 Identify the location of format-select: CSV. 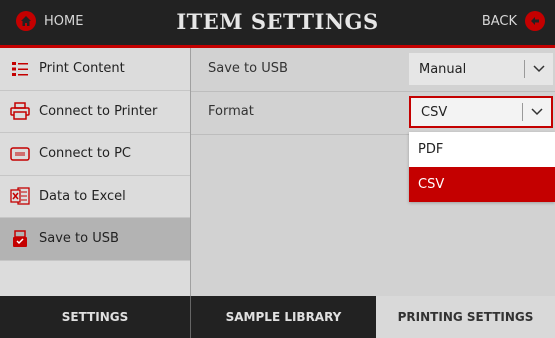
(481, 112).